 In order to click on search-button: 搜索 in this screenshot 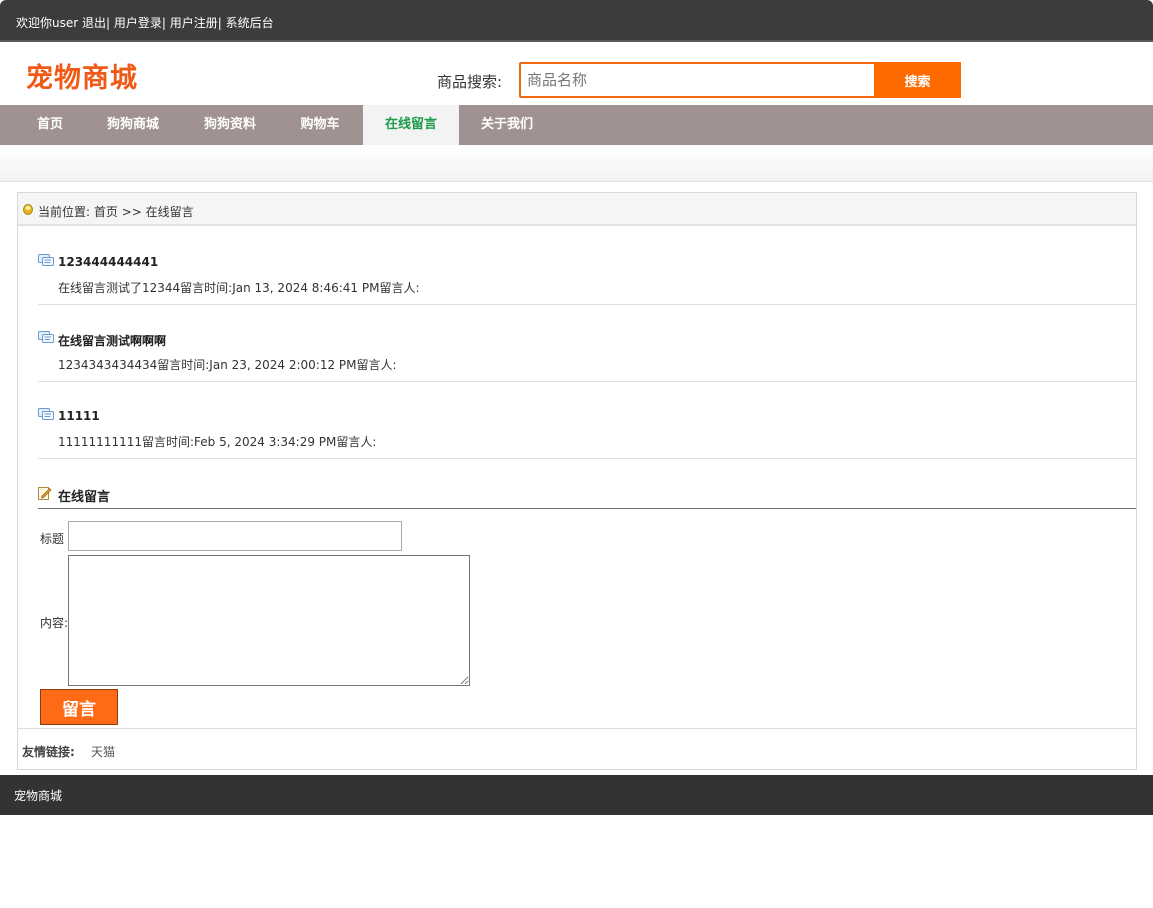, I will do `click(917, 80)`.